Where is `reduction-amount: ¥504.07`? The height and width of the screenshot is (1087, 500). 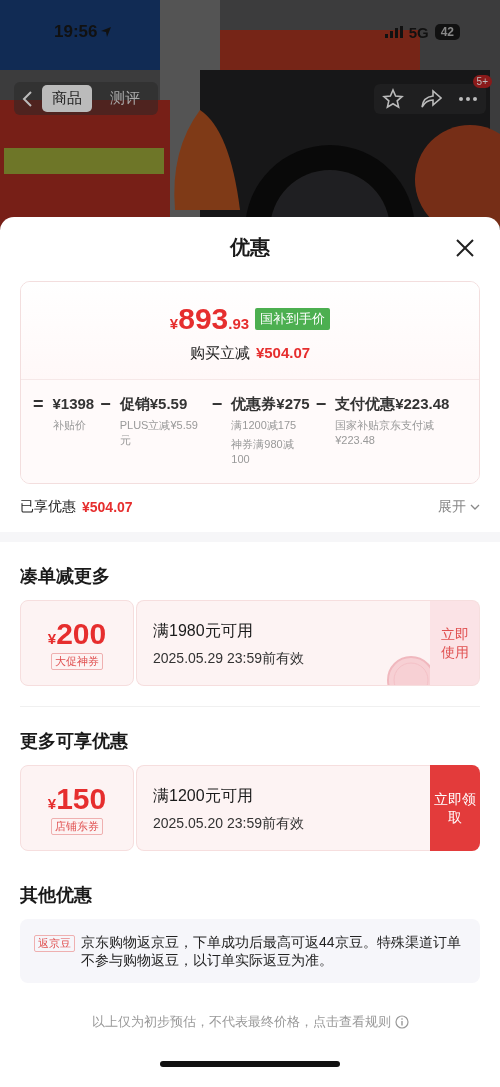
reduction-amount: ¥504.07 is located at coordinates (283, 353).